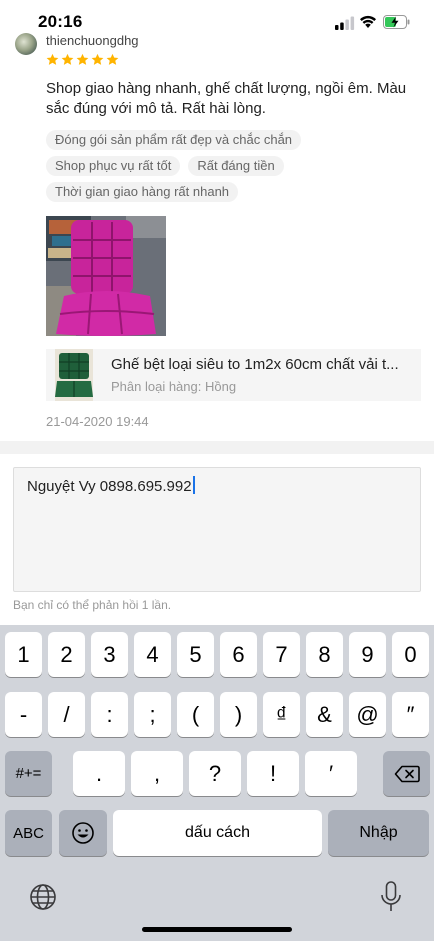 The width and height of the screenshot is (434, 941). What do you see at coordinates (26, 44) in the screenshot?
I see `avatar` at bounding box center [26, 44].